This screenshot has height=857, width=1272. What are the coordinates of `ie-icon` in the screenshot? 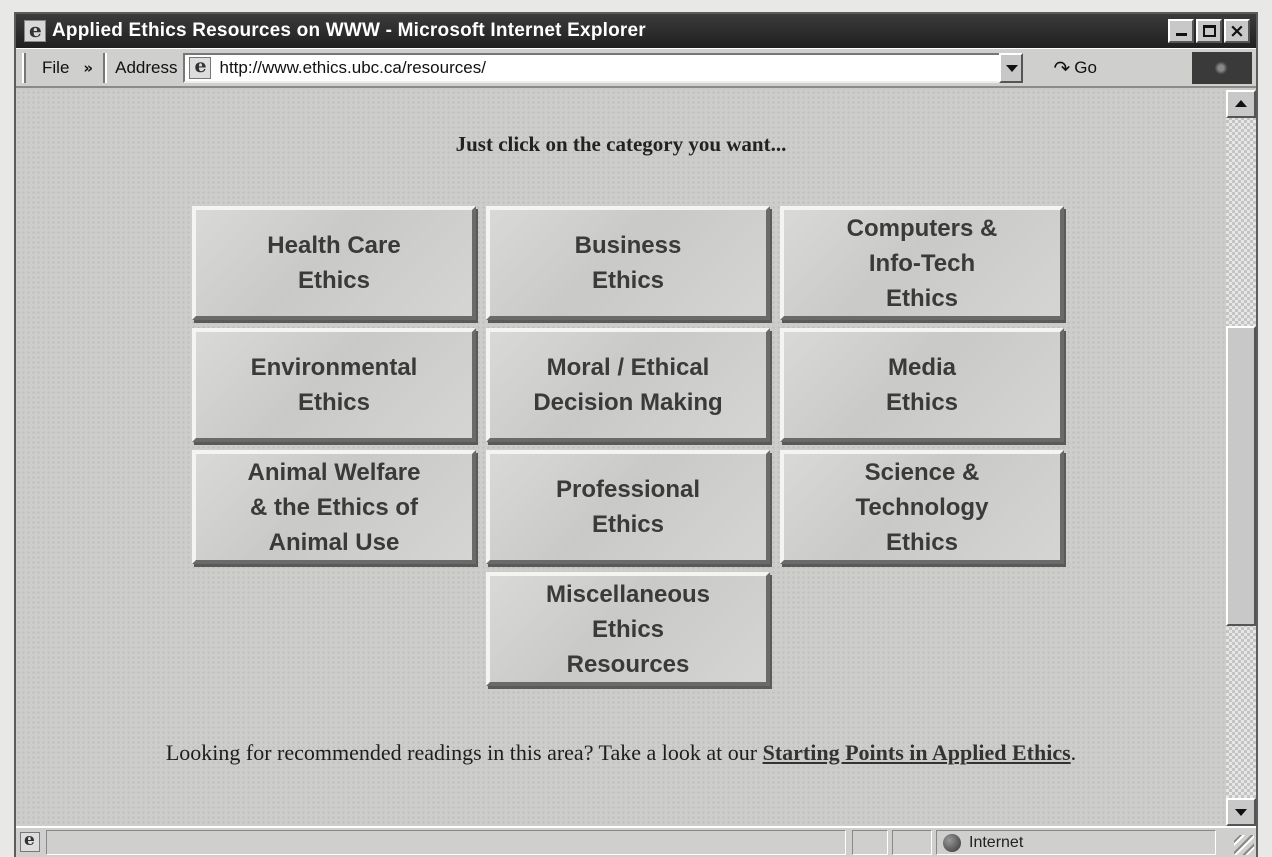 It's located at (35, 30).